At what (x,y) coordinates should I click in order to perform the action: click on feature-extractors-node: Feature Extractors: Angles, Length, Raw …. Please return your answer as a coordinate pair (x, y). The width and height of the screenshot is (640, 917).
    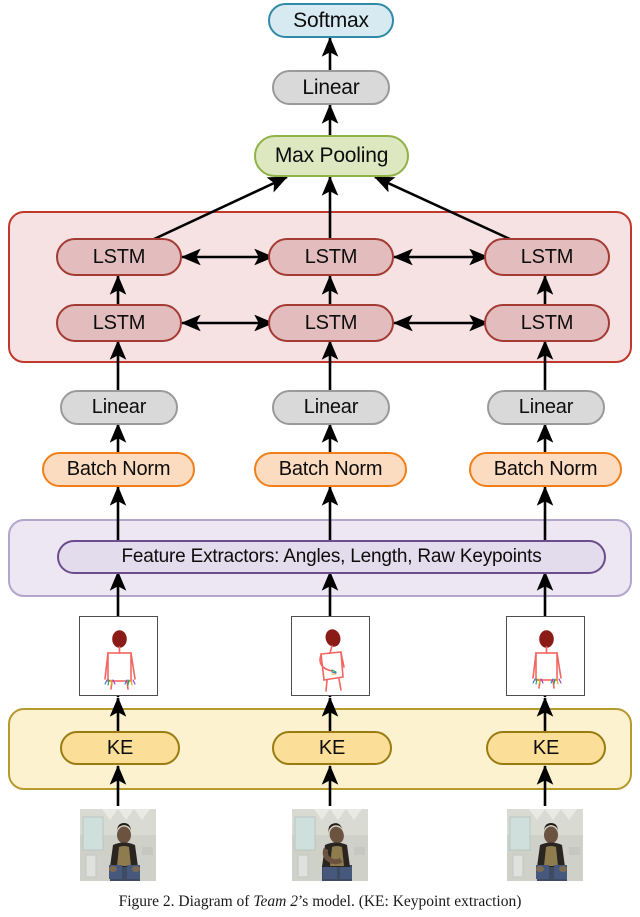
    Looking at the image, I should click on (331, 557).